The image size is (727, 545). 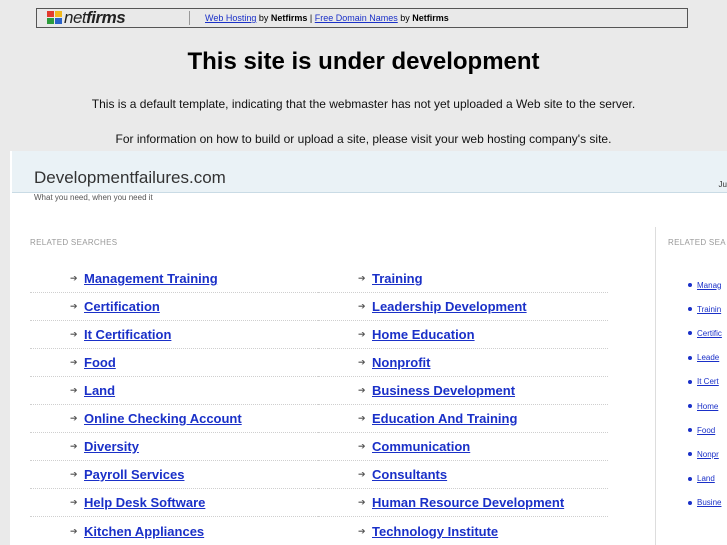 What do you see at coordinates (55, 18) in the screenshot?
I see `netfirms-logo-icon` at bounding box center [55, 18].